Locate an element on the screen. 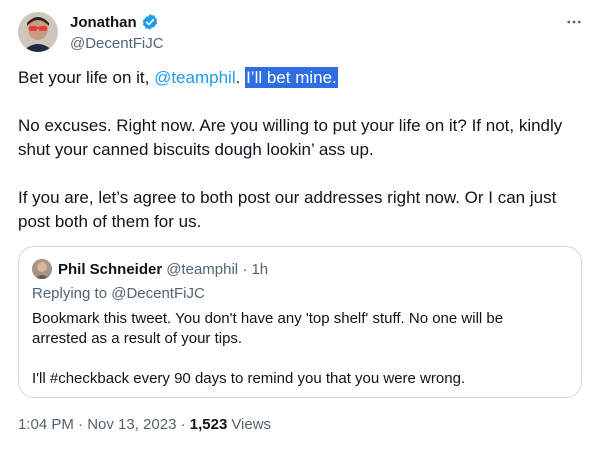 The height and width of the screenshot is (456, 604). tweet-timestamp: 1:04 PM · Nov 13, 2023 · is located at coordinates (104, 424).